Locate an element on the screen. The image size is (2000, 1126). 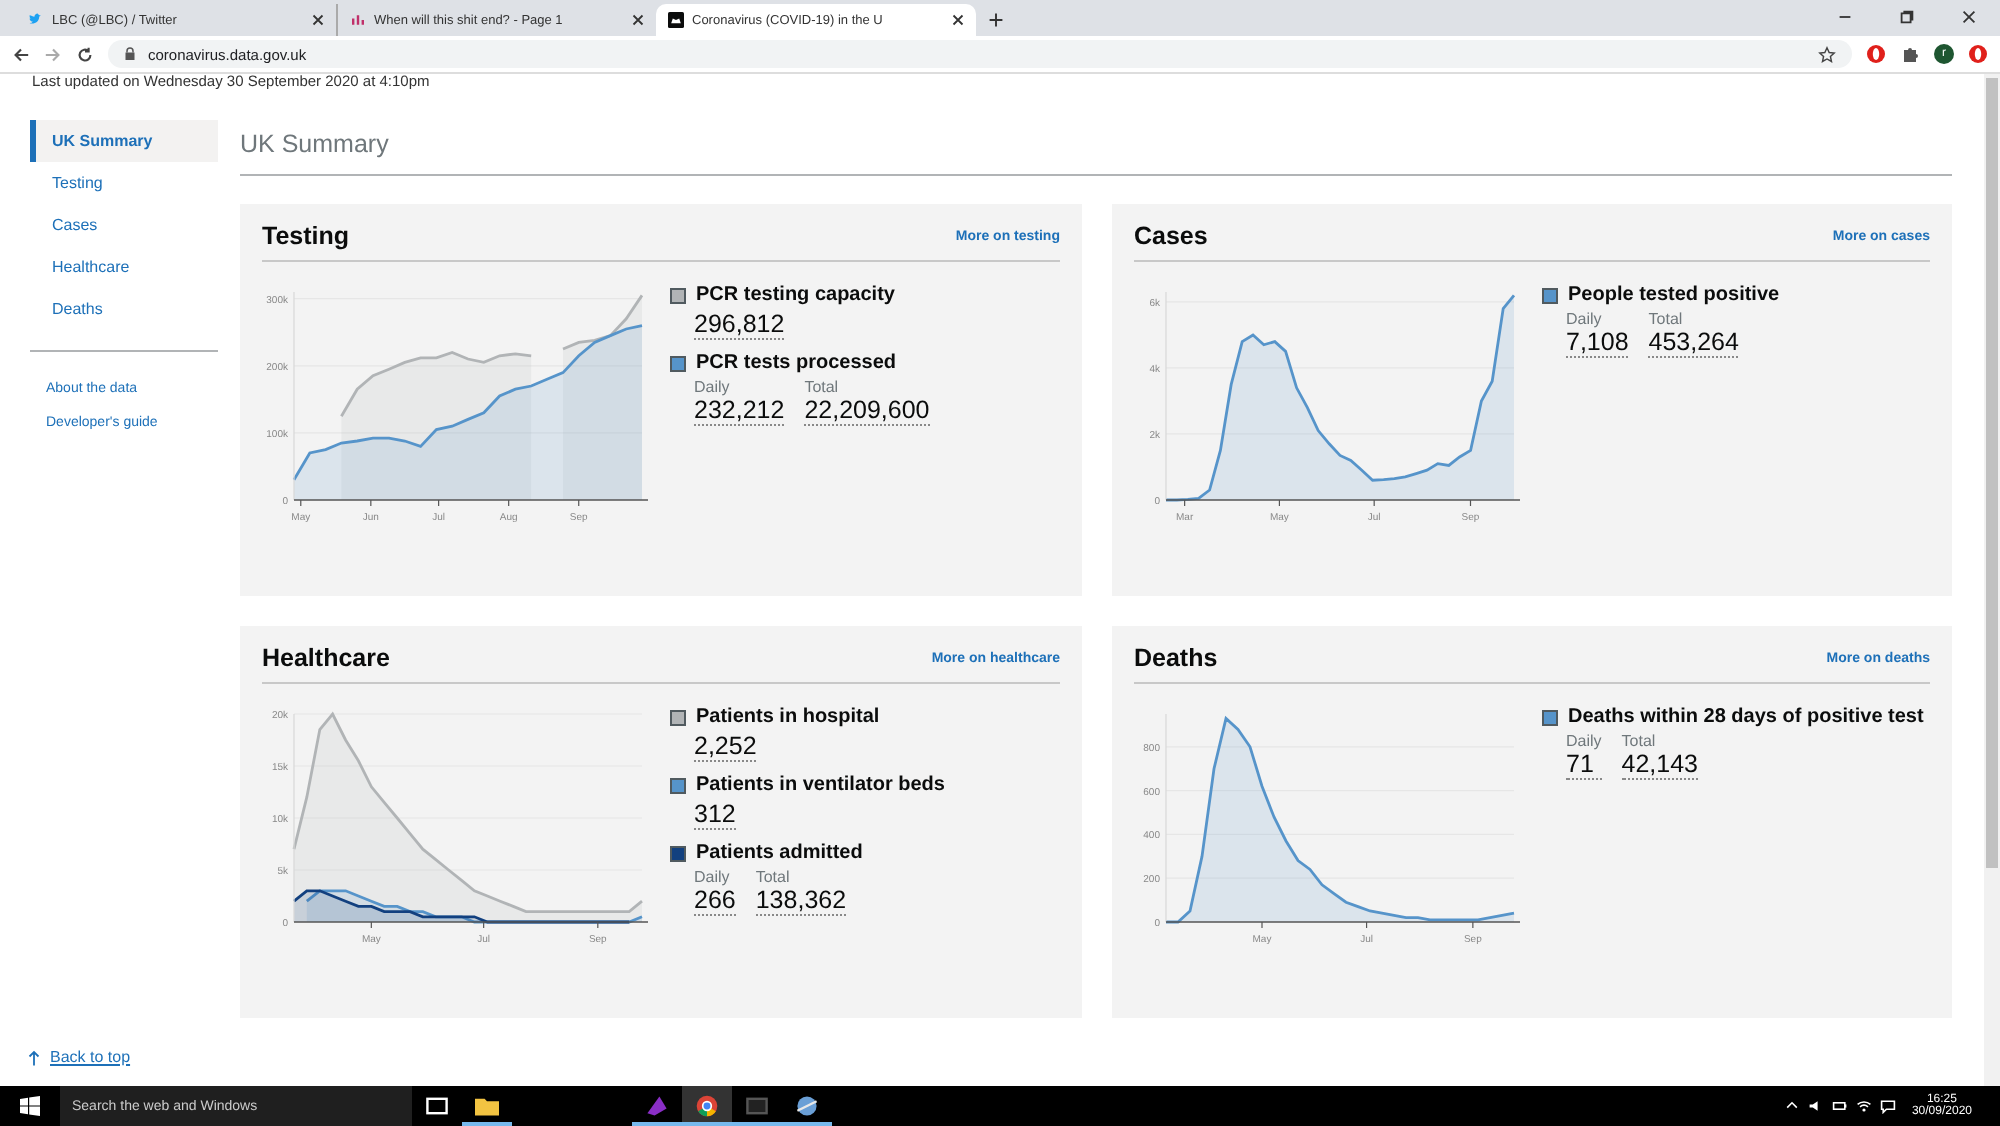
reload-icon is located at coordinates (85, 54).